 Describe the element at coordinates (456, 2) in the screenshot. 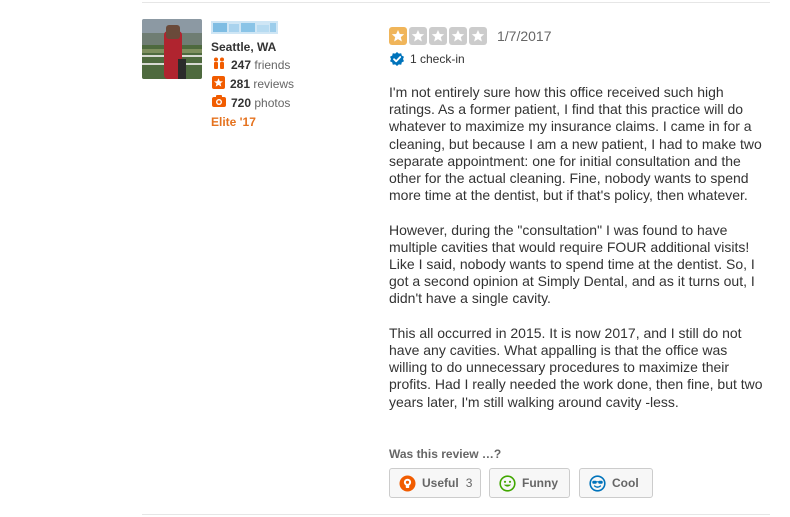

I see `top-divider` at that location.